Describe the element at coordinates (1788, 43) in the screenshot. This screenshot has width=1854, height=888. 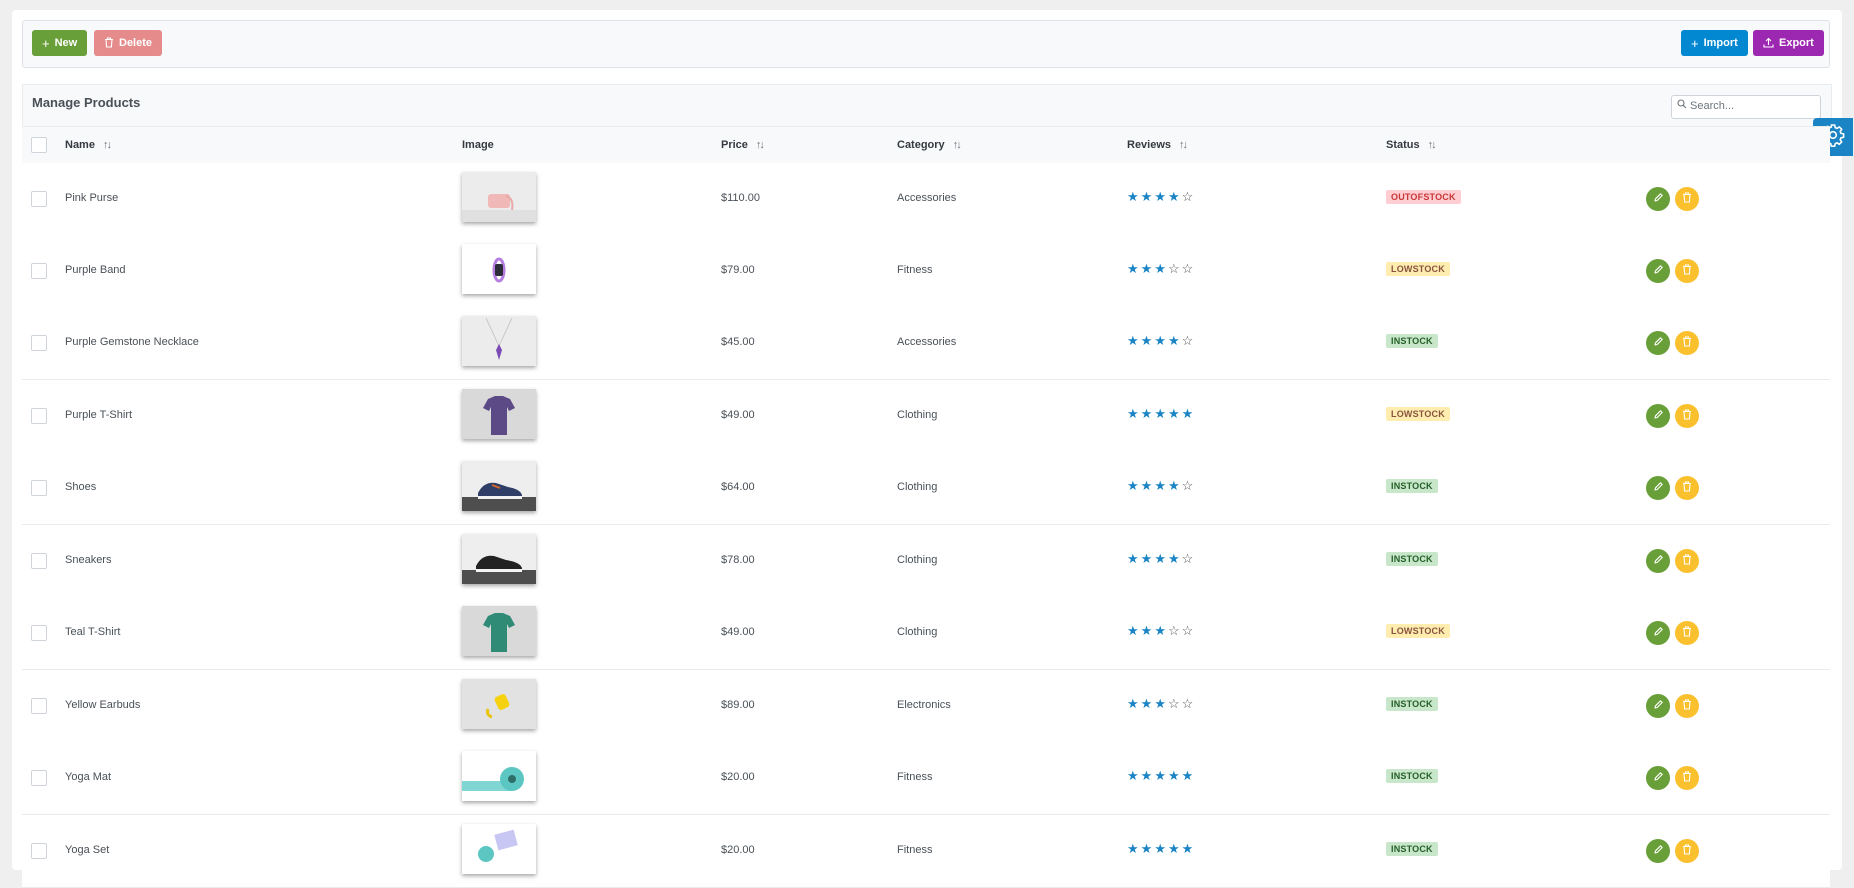
I see `export-button: Export` at that location.